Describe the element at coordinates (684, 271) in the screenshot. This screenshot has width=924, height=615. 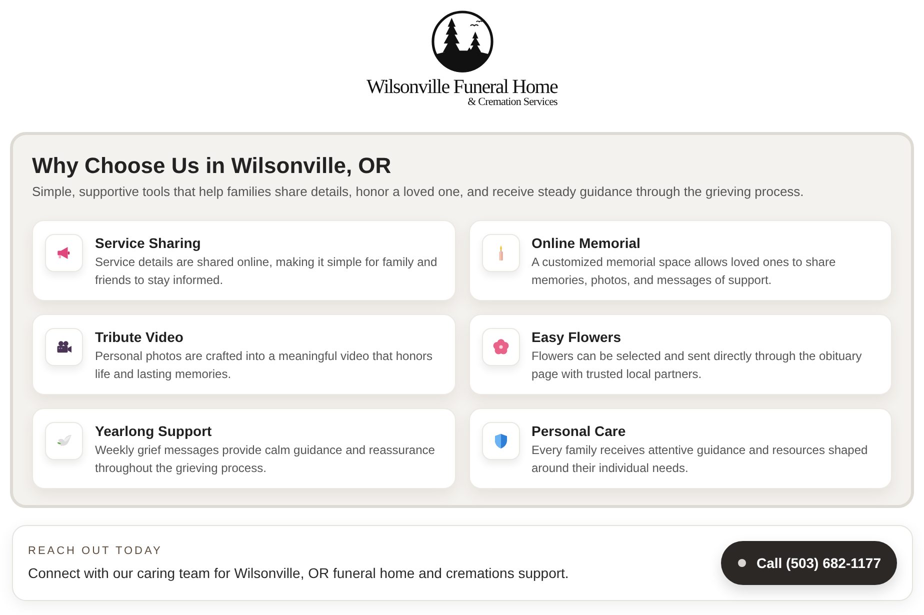
I see `card-description: A customized memorial space allows loved ones to share memories, photos, and messages of support.` at that location.